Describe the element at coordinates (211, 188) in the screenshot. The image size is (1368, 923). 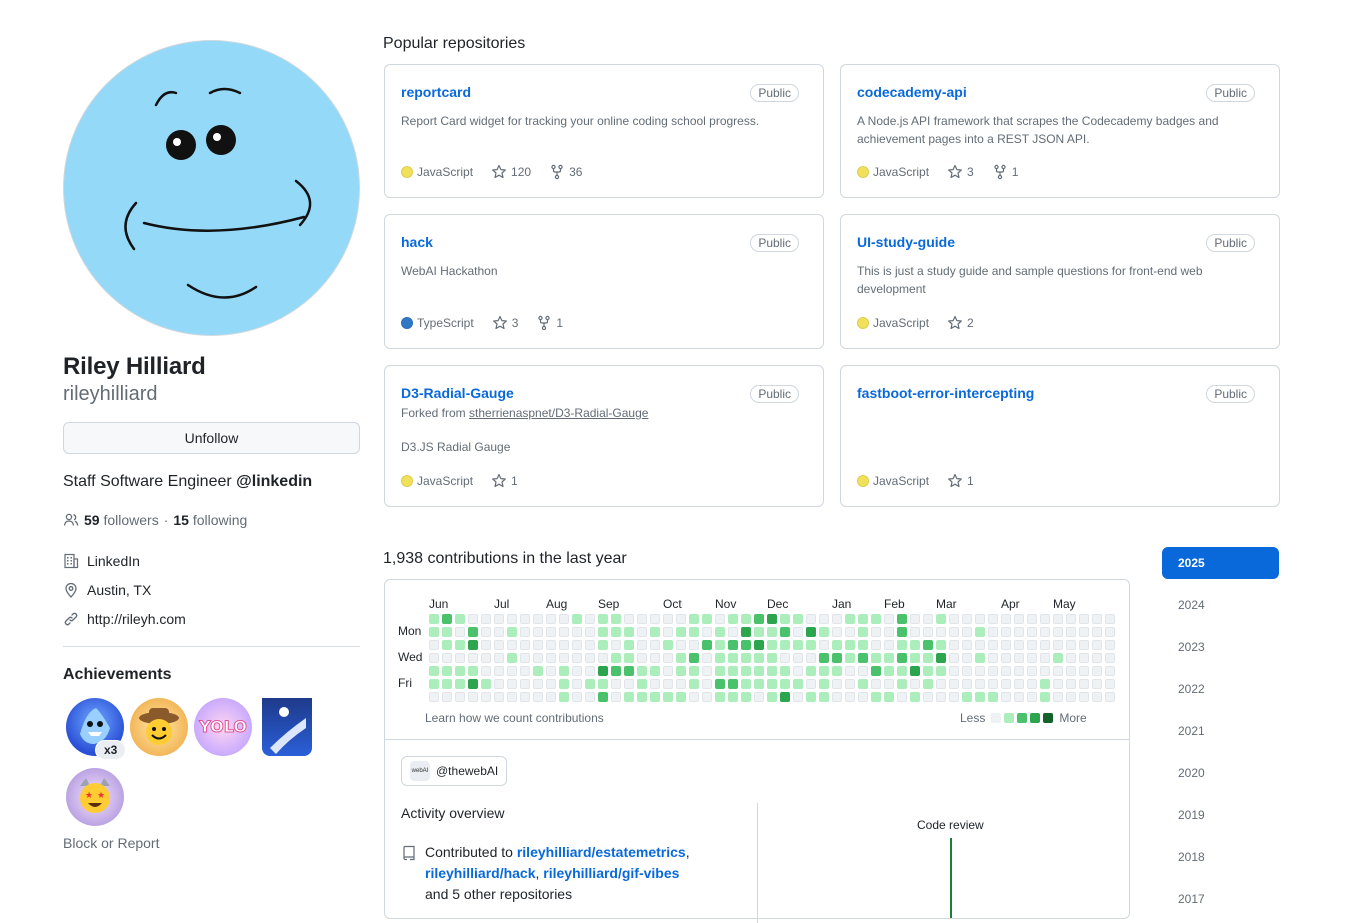
I see `profile-avatar` at that location.